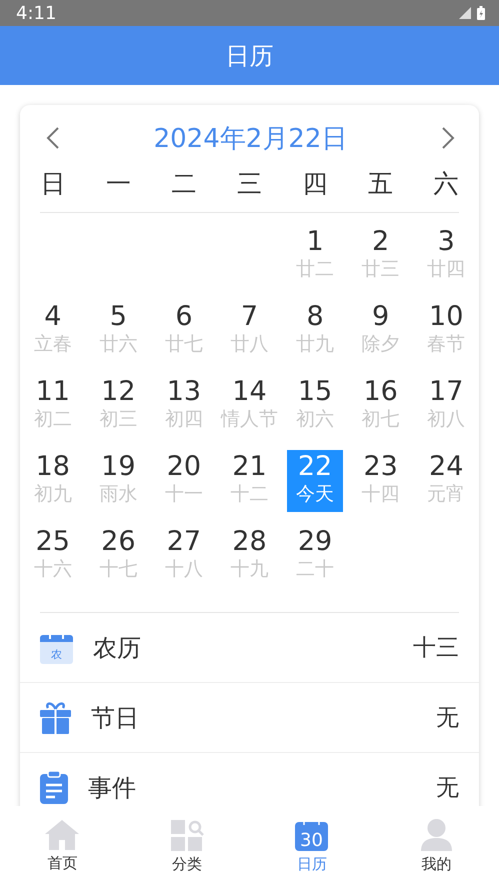  I want to click on day-number: 27, so click(184, 542).